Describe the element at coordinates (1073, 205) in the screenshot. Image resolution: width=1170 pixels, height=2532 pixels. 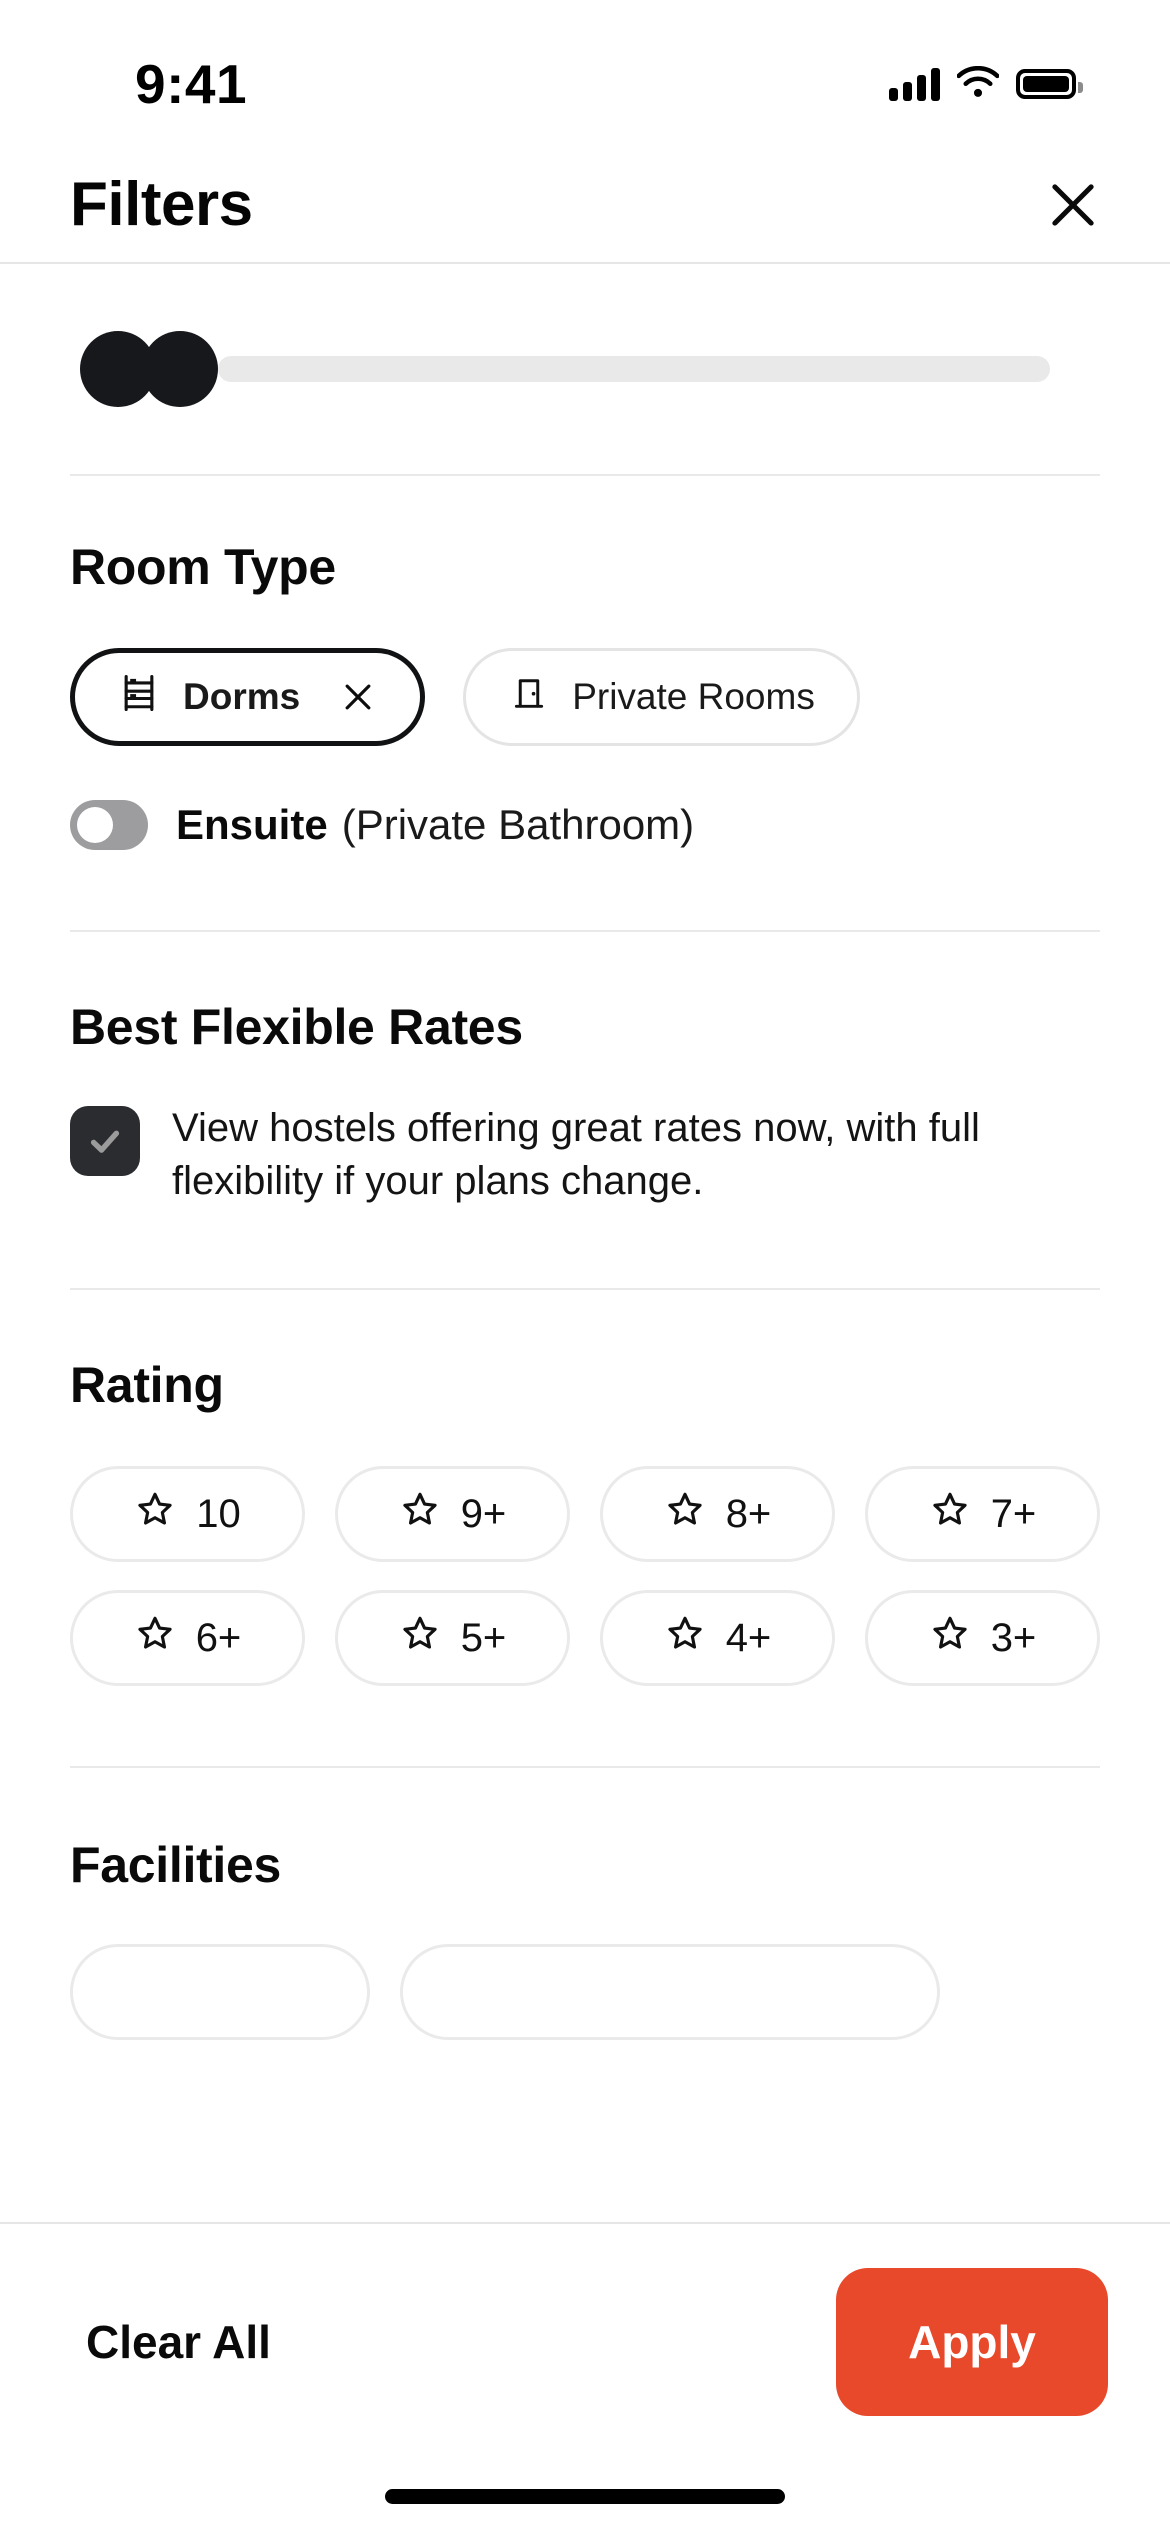
I see `close-icon` at that location.